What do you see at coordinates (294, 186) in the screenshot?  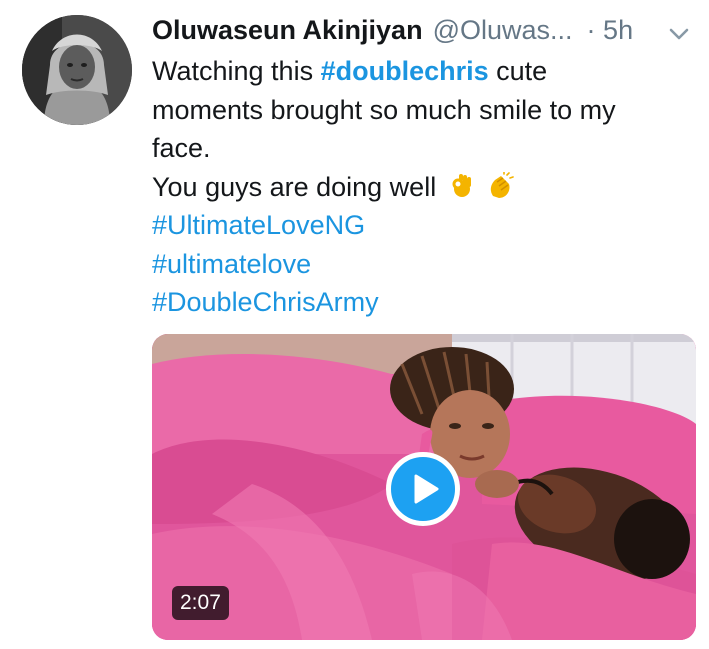 I see `text-segment: You guys are doing well` at bounding box center [294, 186].